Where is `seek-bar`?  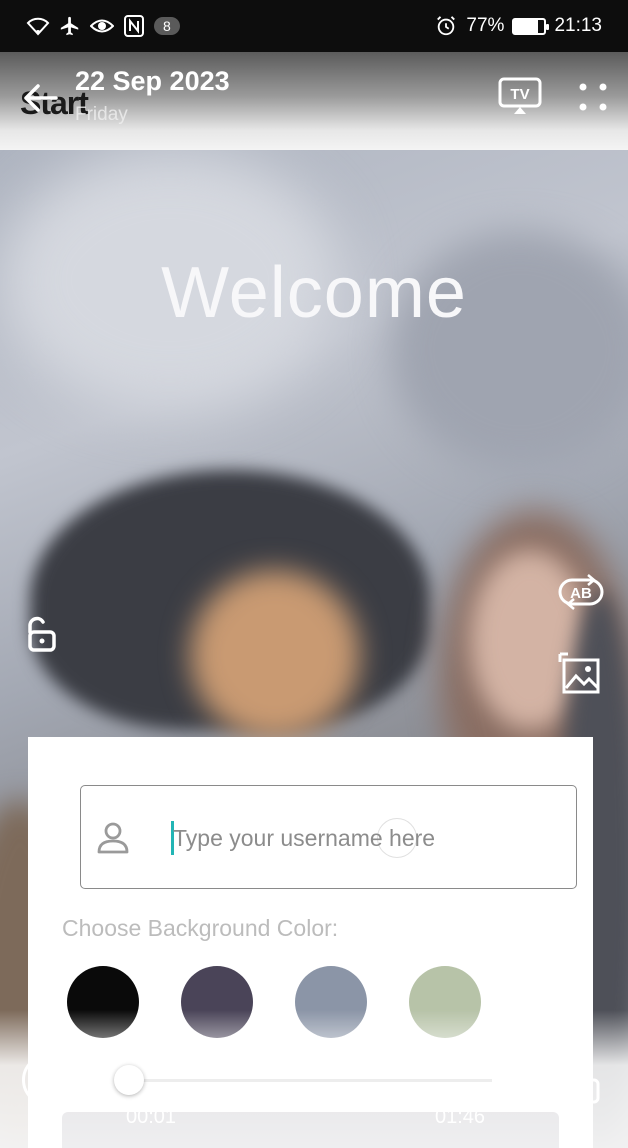
seek-bar is located at coordinates (310, 1080).